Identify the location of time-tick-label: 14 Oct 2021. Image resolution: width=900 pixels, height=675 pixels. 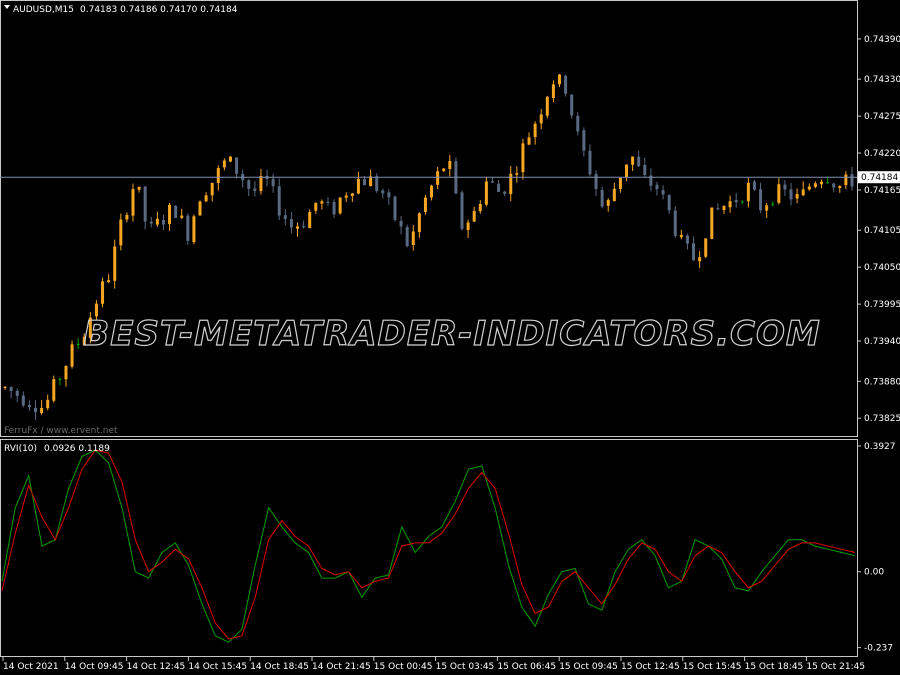
(31, 667).